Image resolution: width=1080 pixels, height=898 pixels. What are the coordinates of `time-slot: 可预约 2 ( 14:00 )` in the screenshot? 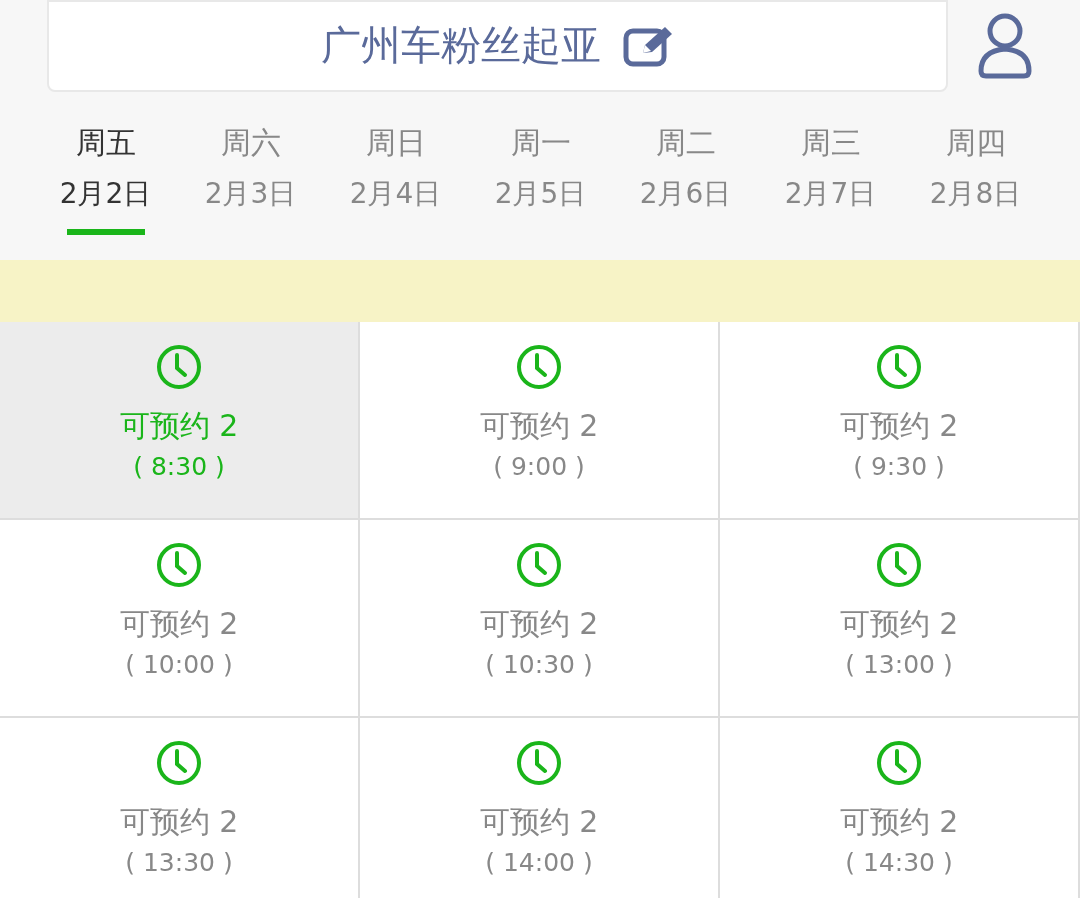 It's located at (540, 808).